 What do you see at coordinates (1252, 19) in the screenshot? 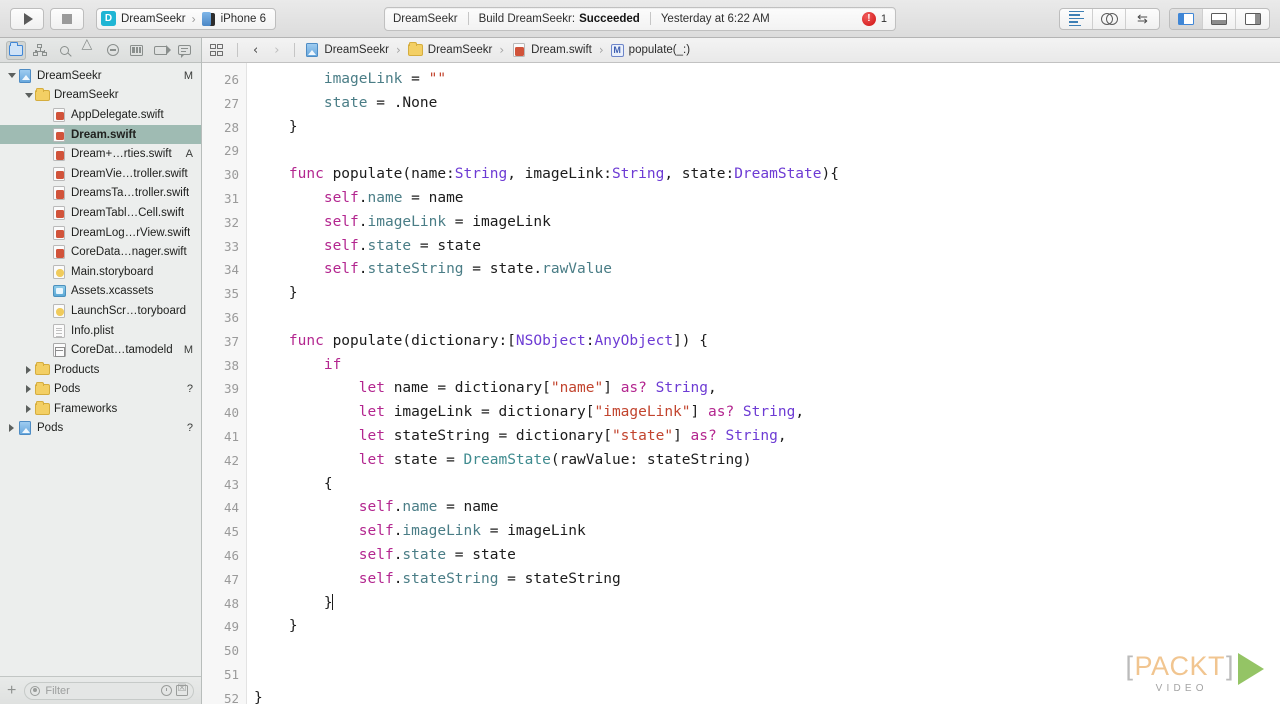
I see `utilities-toggle-button` at bounding box center [1252, 19].